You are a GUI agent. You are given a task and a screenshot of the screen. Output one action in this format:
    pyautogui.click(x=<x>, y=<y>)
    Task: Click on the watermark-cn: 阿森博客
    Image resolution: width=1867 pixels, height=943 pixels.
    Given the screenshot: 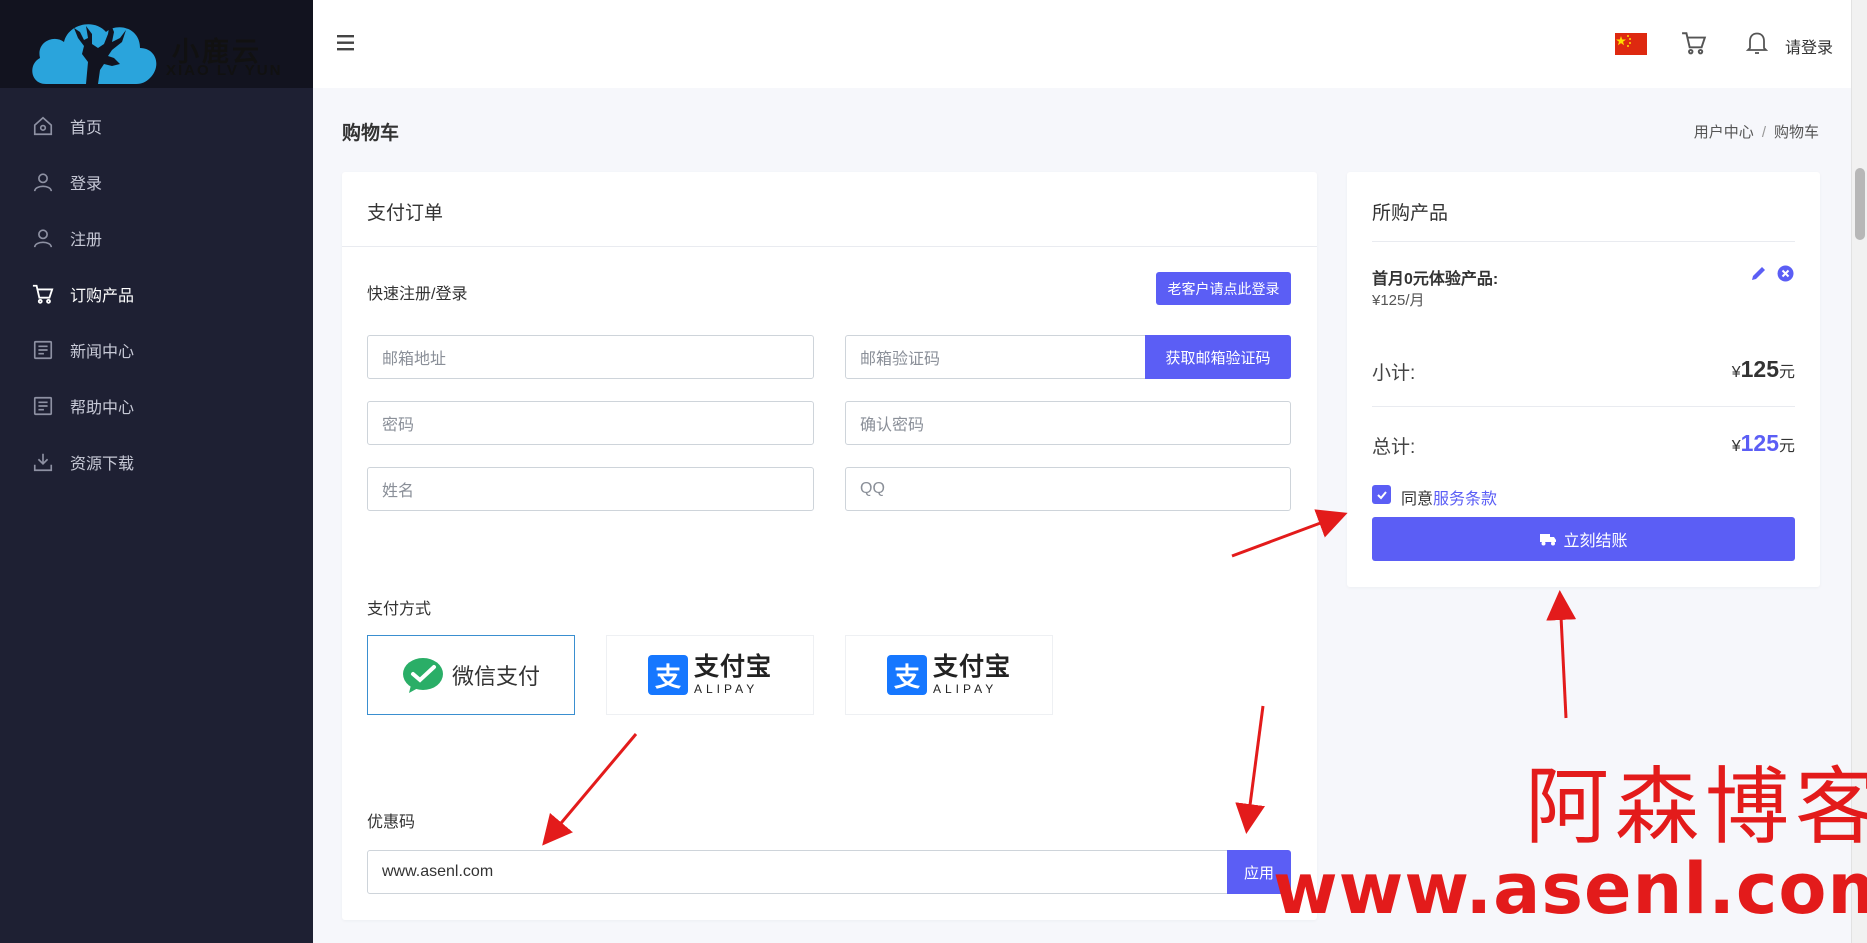 What is the action you would take?
    pyautogui.click(x=1696, y=807)
    